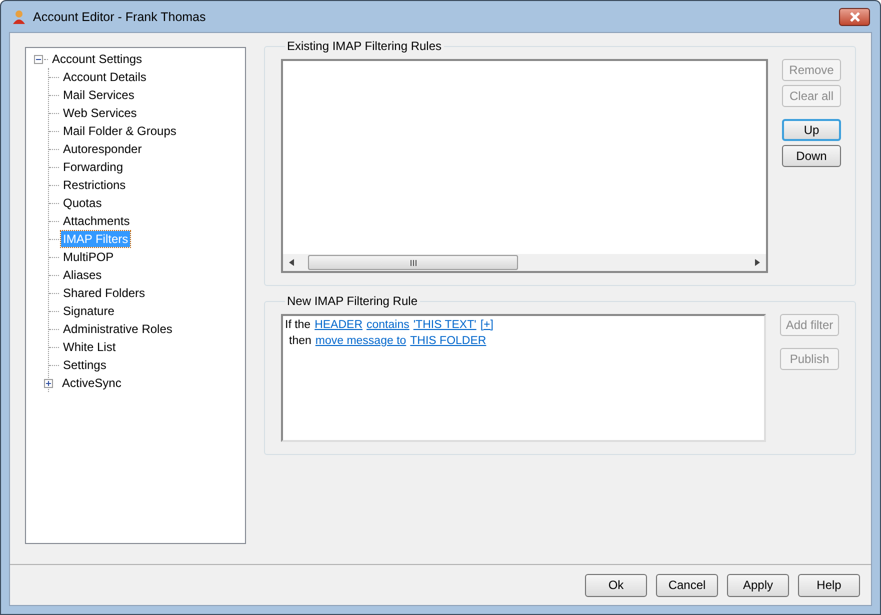 The width and height of the screenshot is (881, 615). Describe the element at coordinates (96, 221) in the screenshot. I see `tree-item: Attachments` at that location.